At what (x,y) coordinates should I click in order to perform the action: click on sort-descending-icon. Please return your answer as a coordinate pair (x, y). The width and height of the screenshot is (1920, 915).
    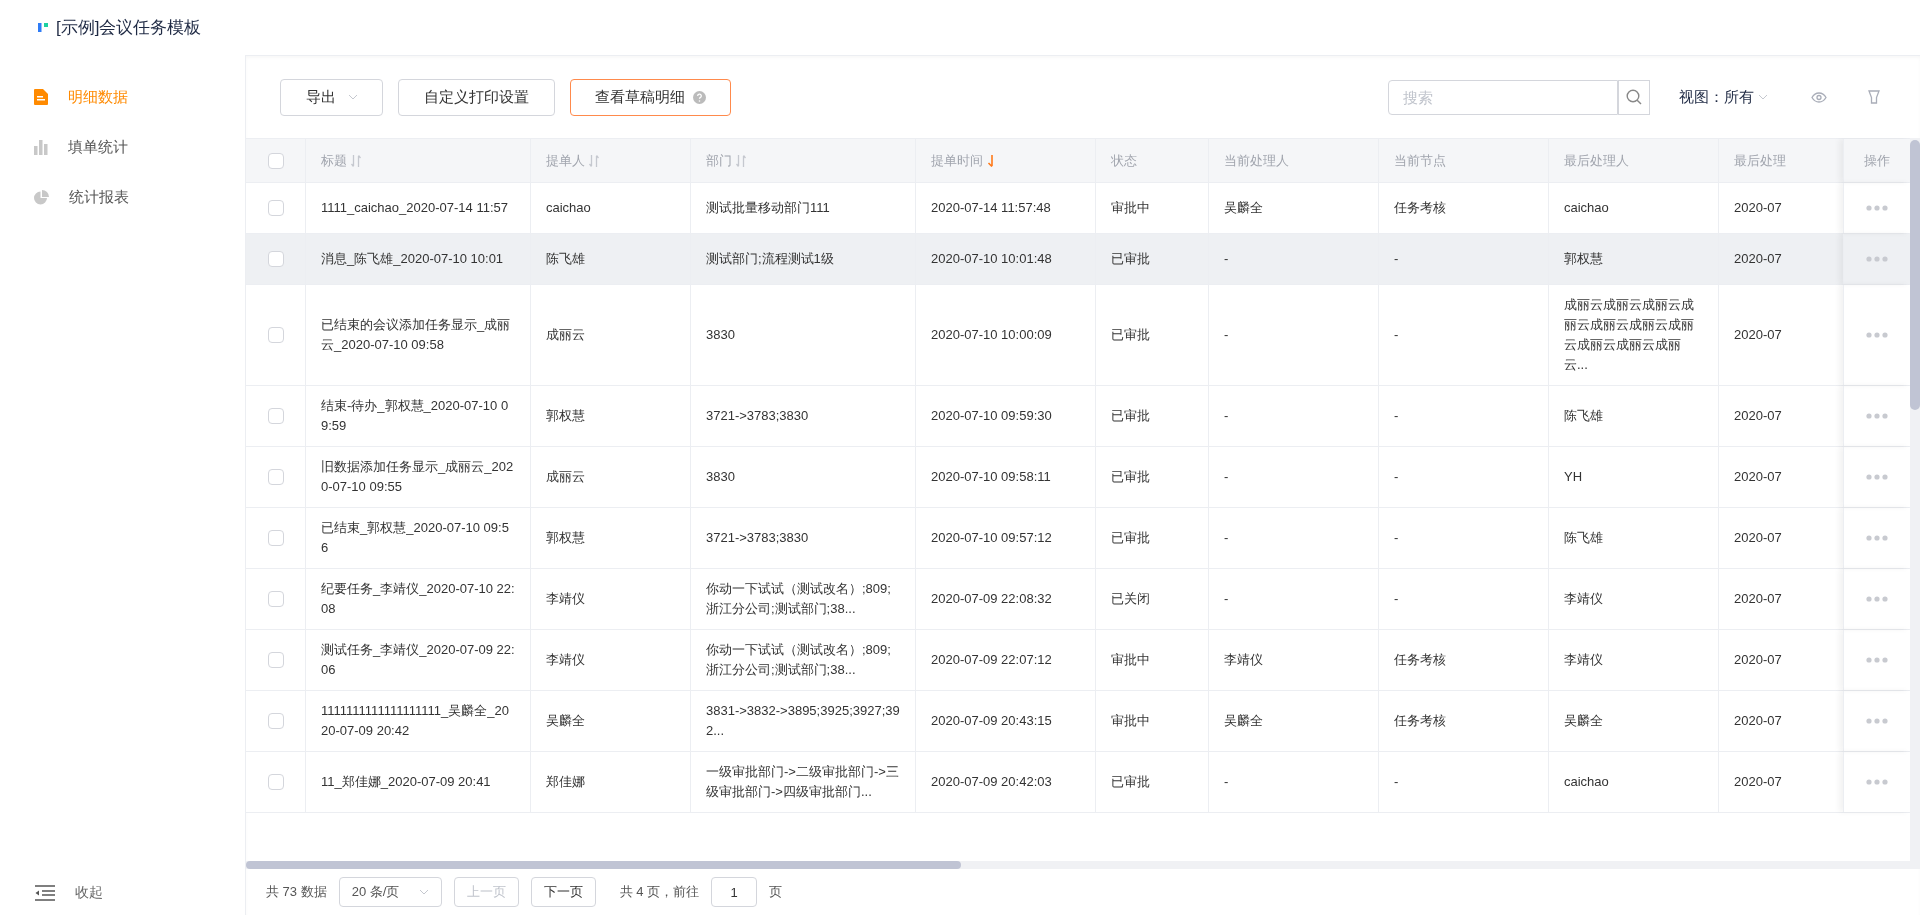
    Looking at the image, I should click on (991, 160).